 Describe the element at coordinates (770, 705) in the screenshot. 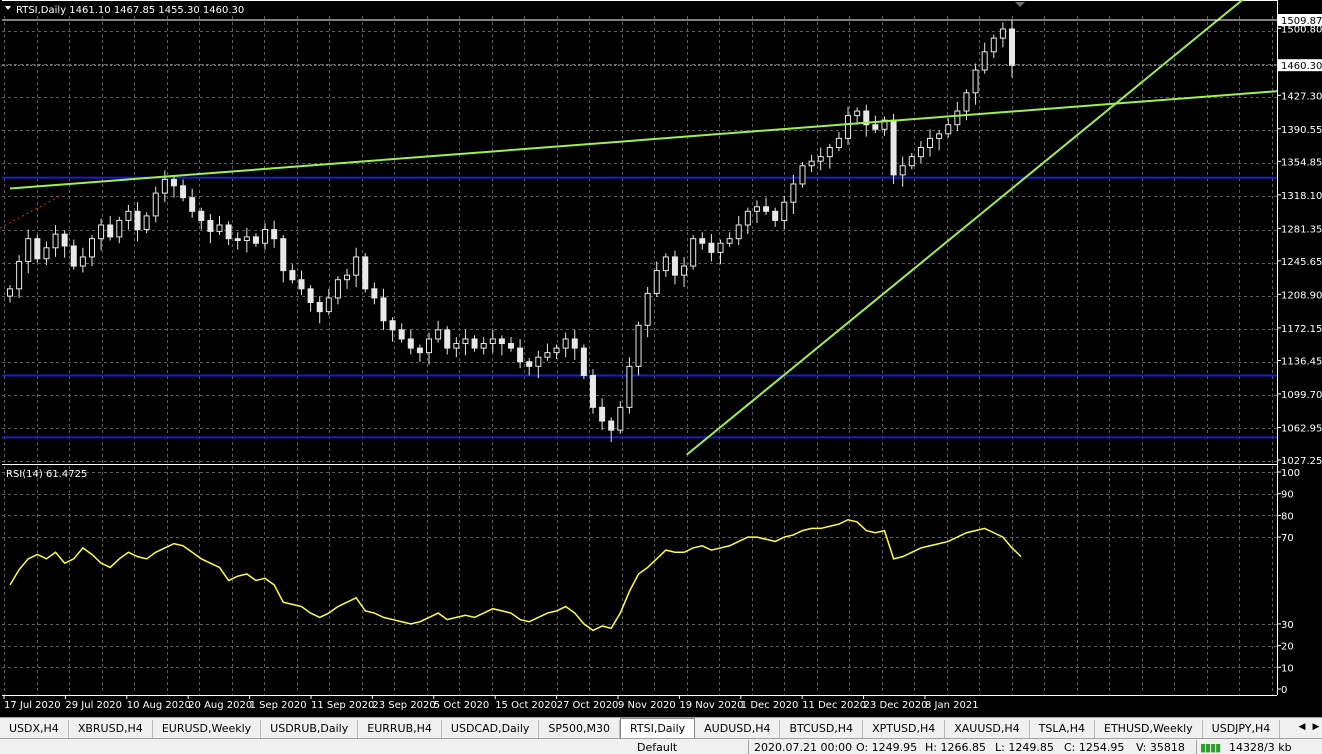

I see `time-label: 1 Dec 2020` at that location.